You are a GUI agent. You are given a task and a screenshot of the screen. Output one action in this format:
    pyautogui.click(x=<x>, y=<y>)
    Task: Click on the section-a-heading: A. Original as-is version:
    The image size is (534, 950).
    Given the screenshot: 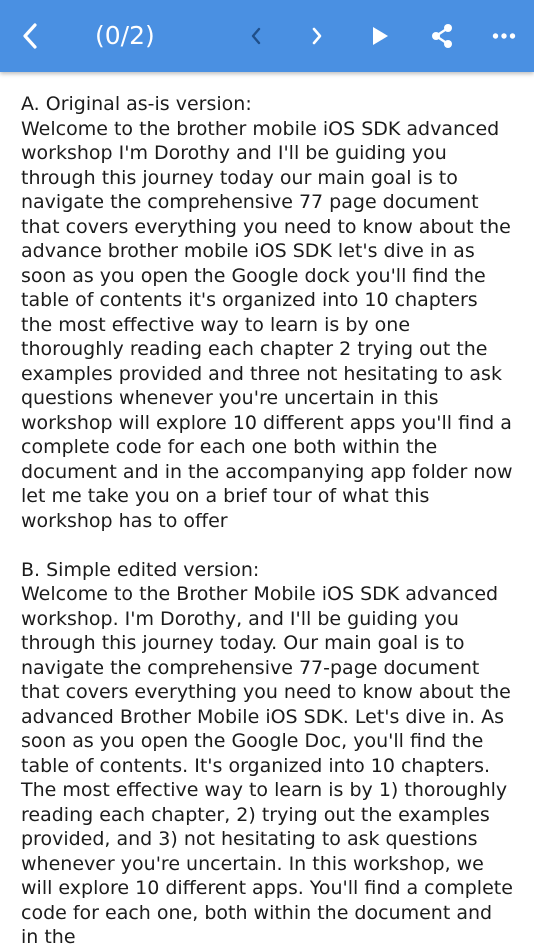 What is the action you would take?
    pyautogui.click(x=136, y=104)
    